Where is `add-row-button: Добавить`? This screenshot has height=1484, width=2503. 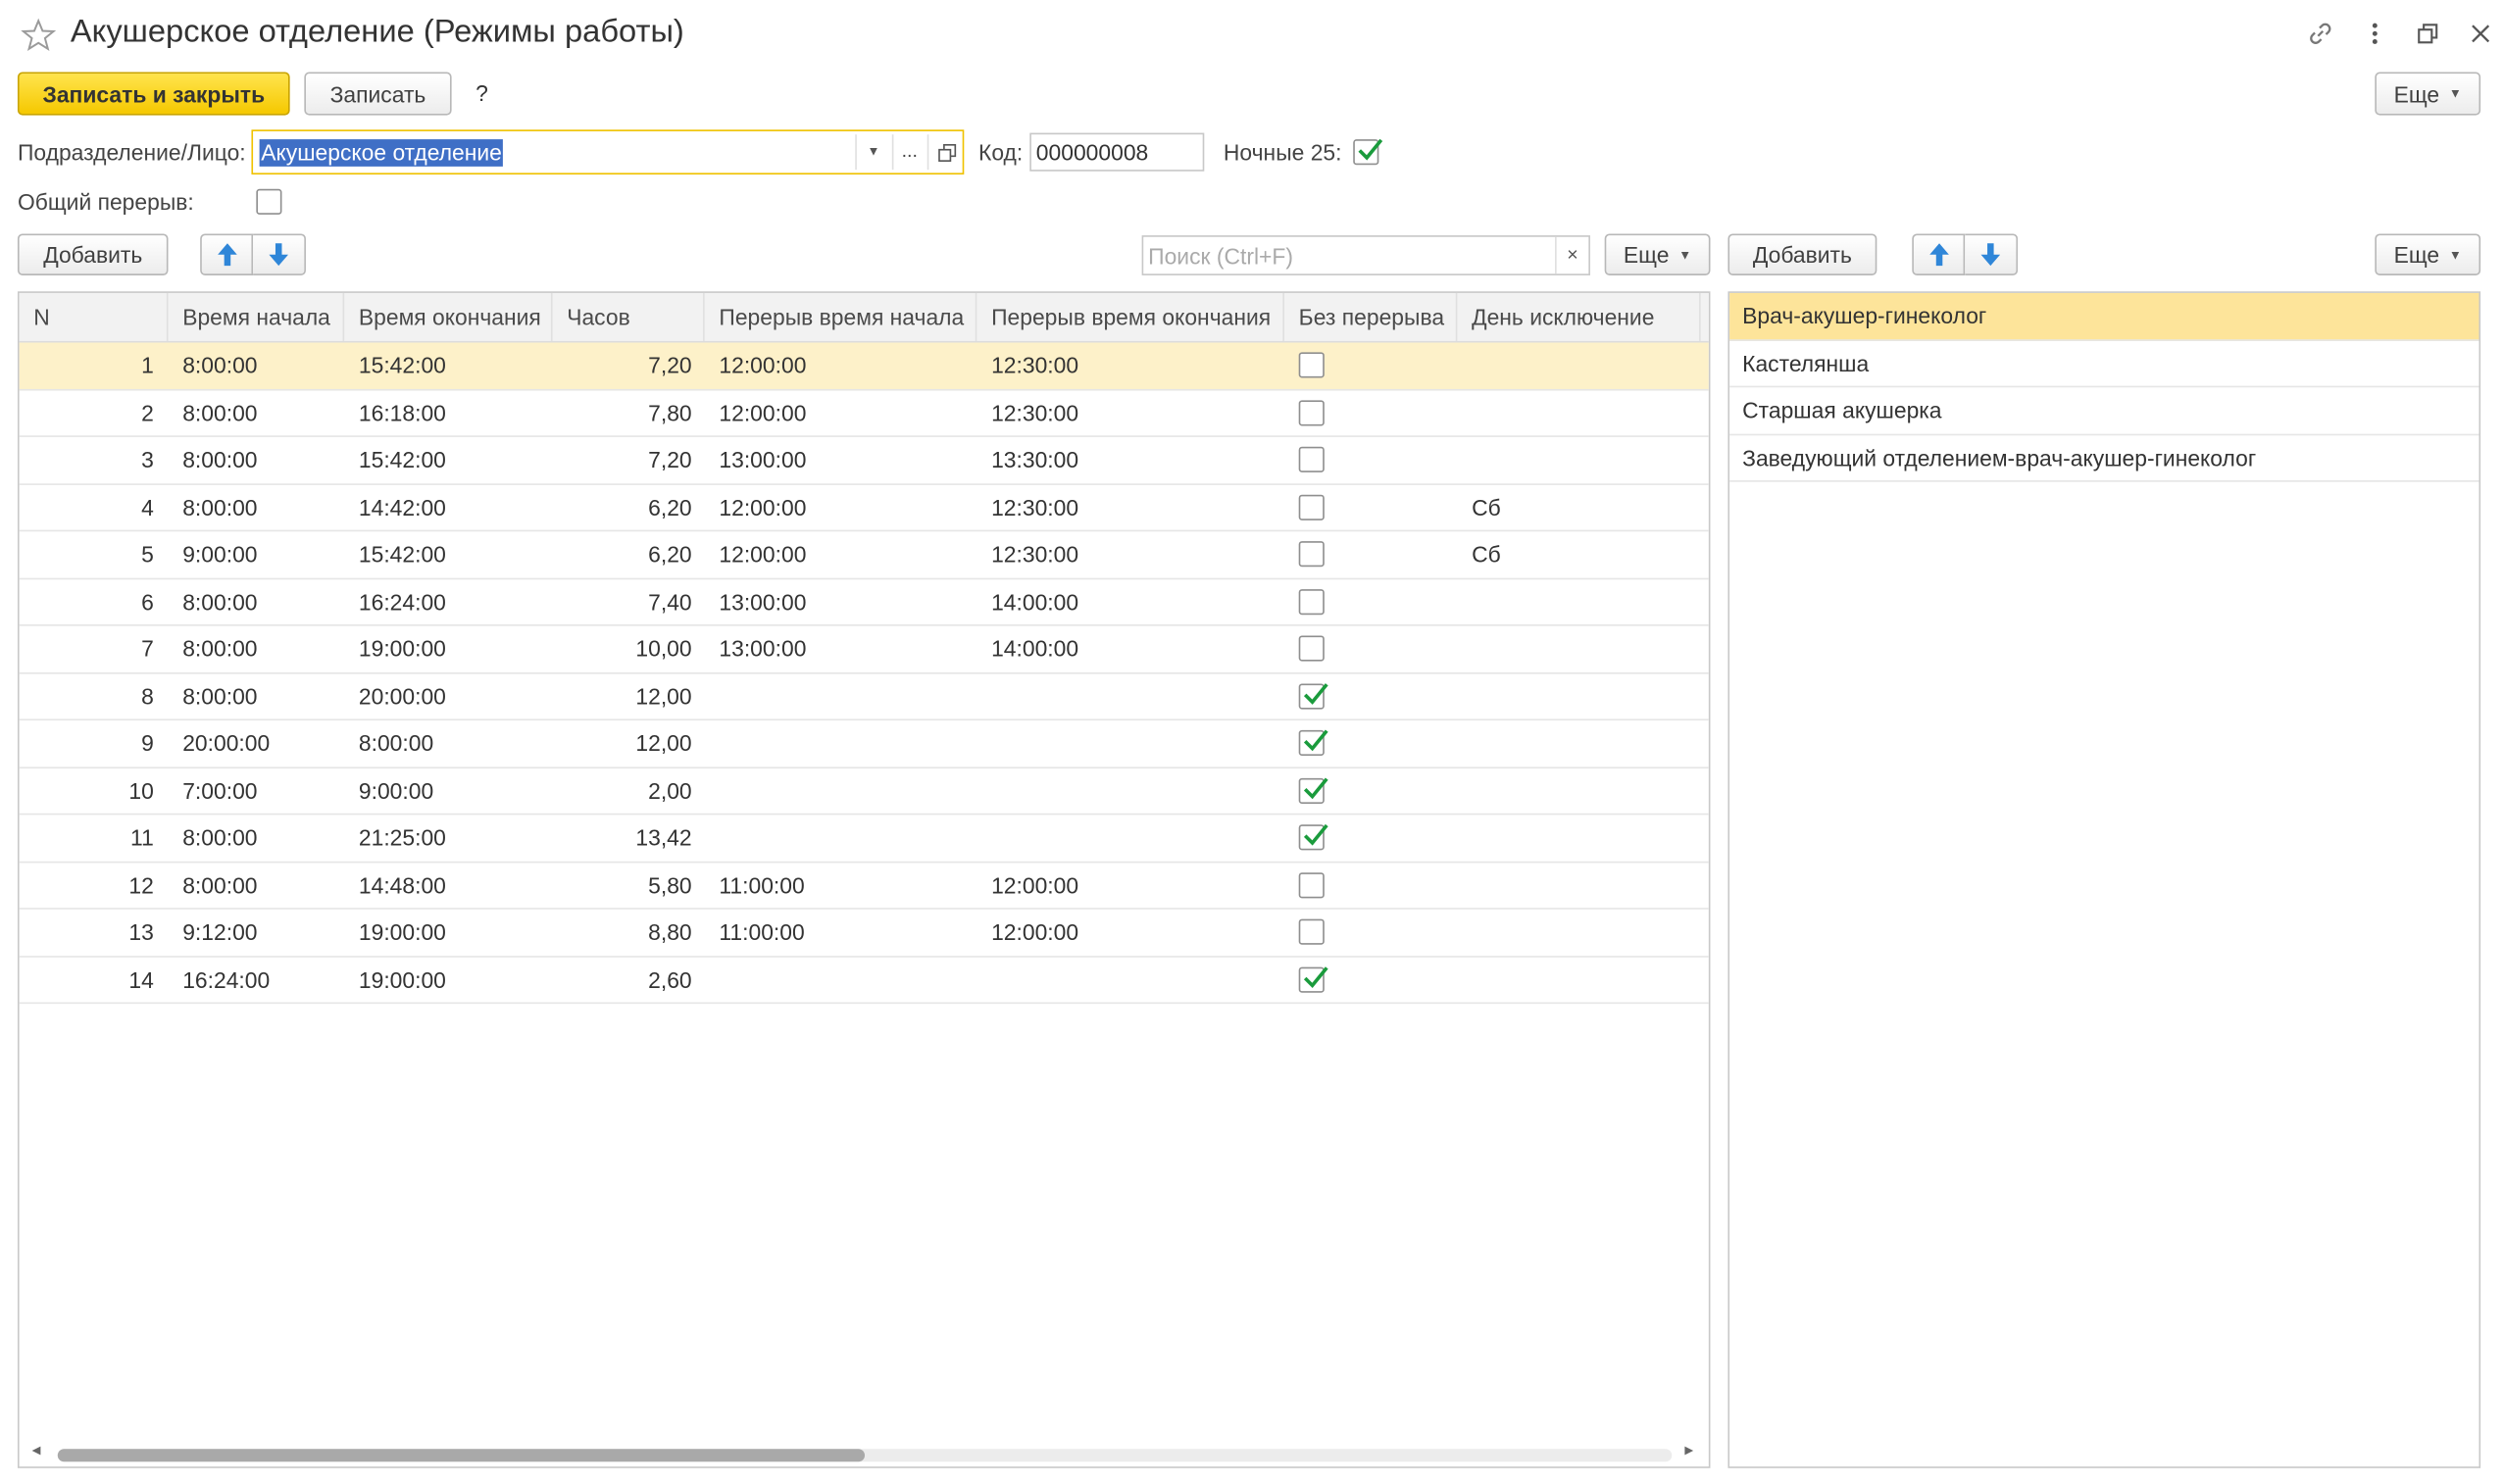
add-row-button: Добавить is located at coordinates (93, 254).